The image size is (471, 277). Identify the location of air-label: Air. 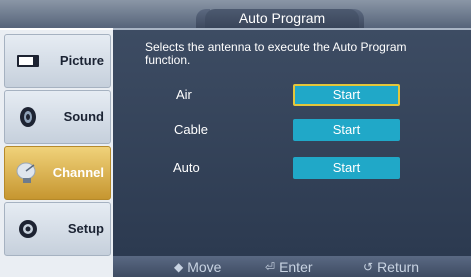
(184, 94).